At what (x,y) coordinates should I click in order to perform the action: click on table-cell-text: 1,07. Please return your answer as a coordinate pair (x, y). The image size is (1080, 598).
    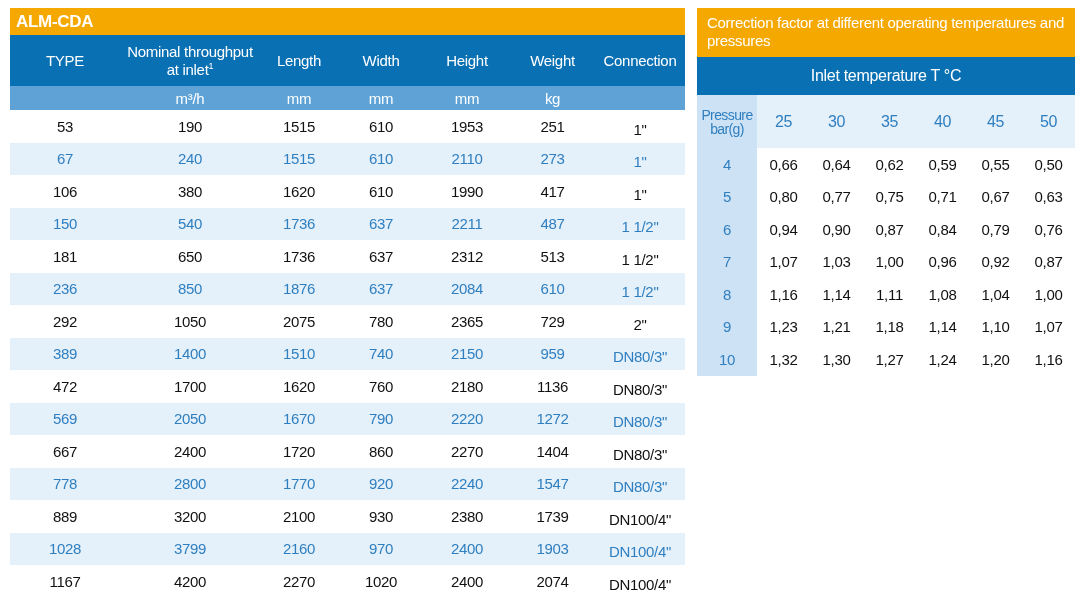
    Looking at the image, I should click on (783, 262).